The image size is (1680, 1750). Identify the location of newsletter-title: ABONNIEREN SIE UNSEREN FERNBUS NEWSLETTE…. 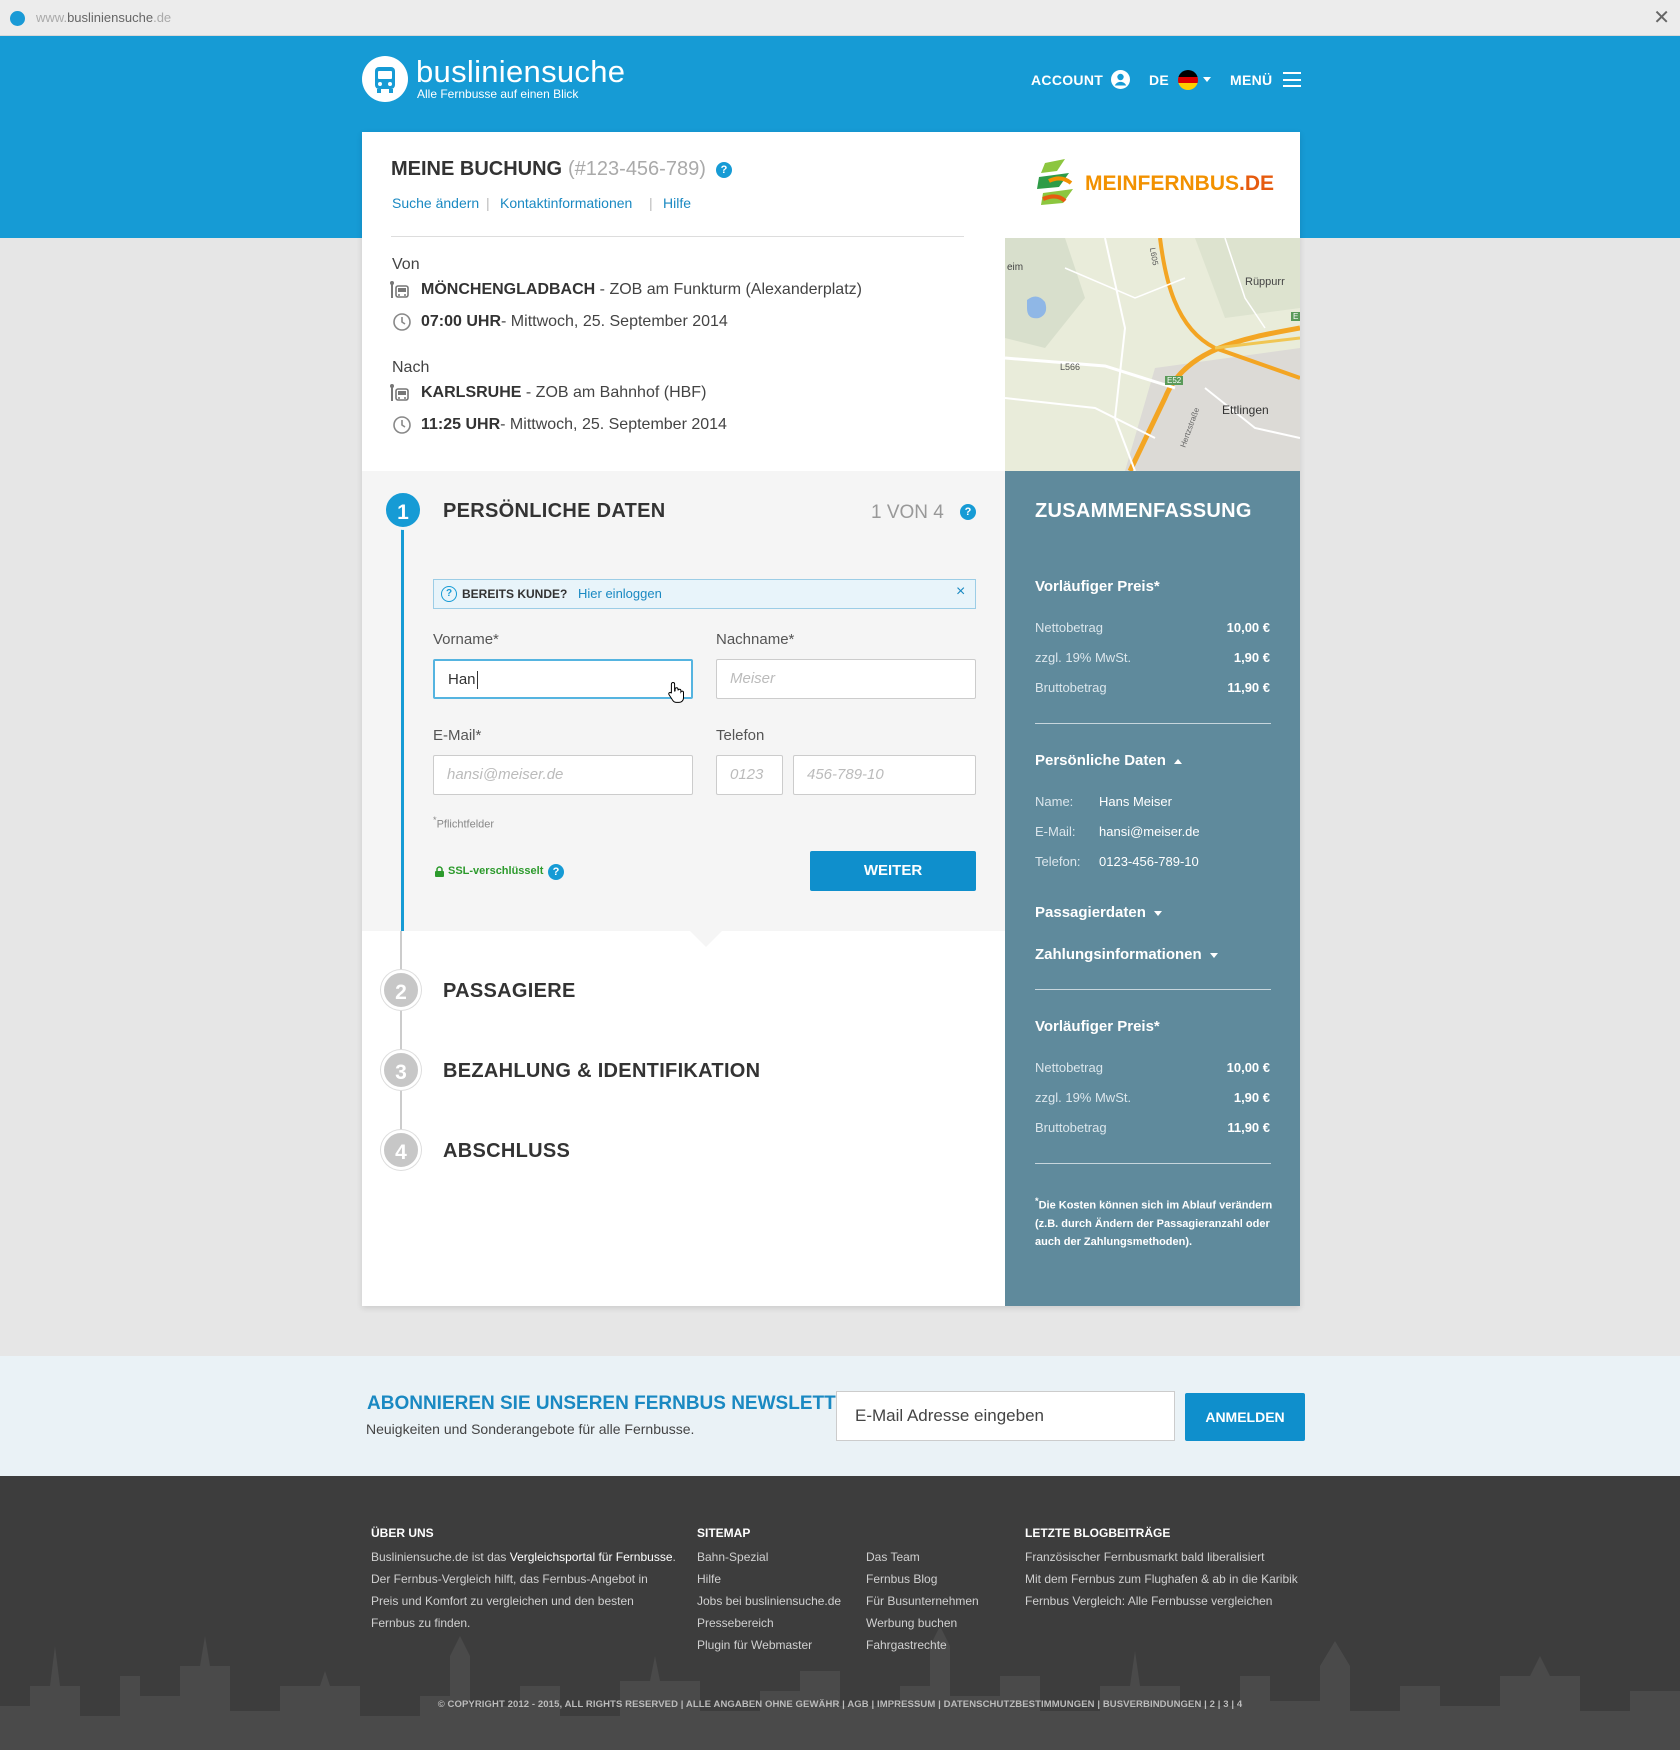
(615, 1403).